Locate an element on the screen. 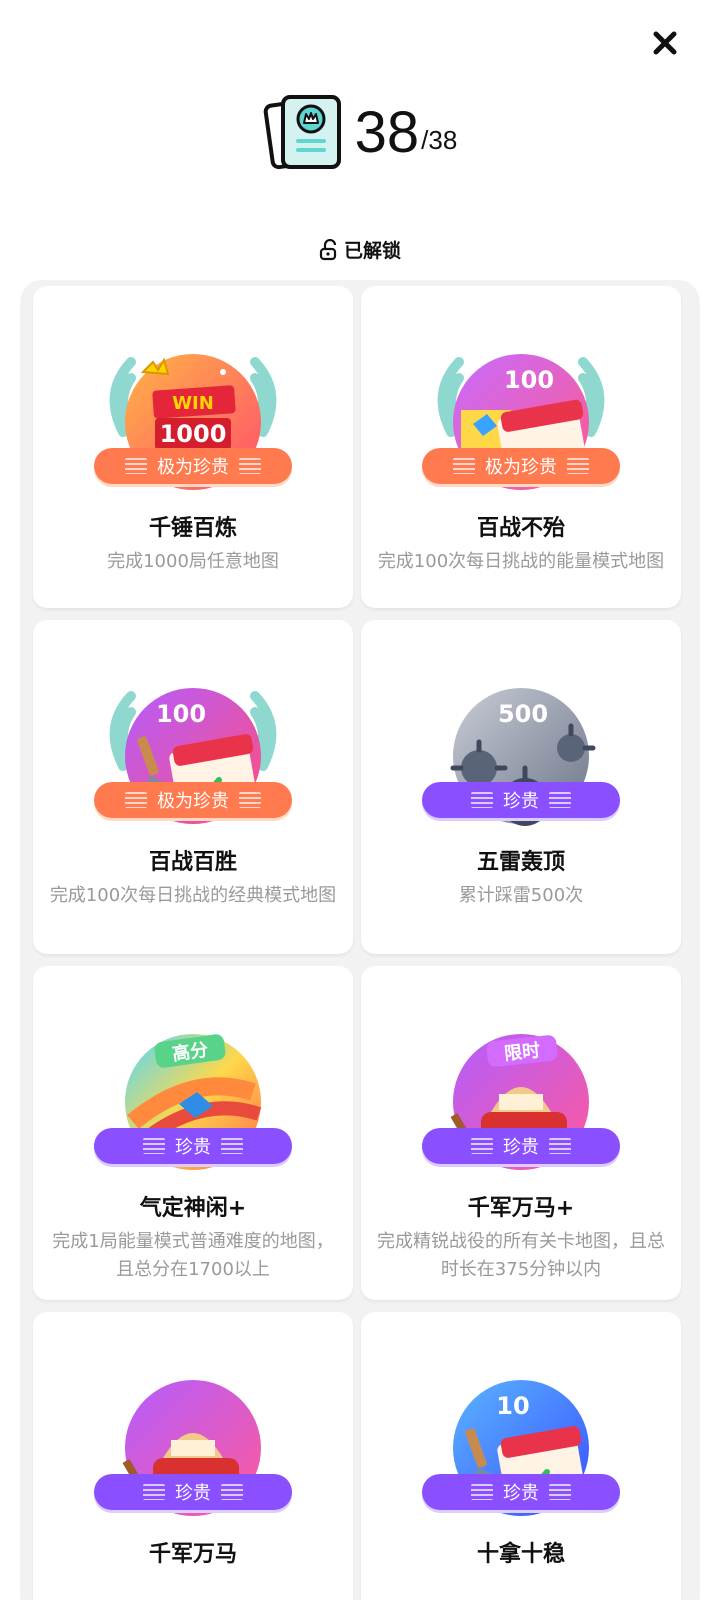 The image size is (720, 1600). achievement-description: 累计踩雷500次 is located at coordinates (521, 895).